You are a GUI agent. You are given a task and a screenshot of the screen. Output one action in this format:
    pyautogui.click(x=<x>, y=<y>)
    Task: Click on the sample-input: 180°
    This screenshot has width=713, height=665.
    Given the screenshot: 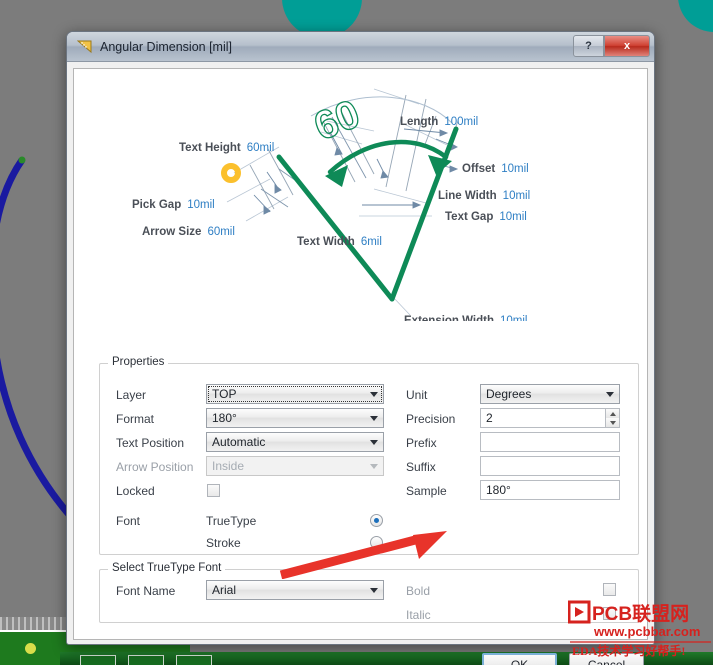 What is the action you would take?
    pyautogui.click(x=550, y=490)
    